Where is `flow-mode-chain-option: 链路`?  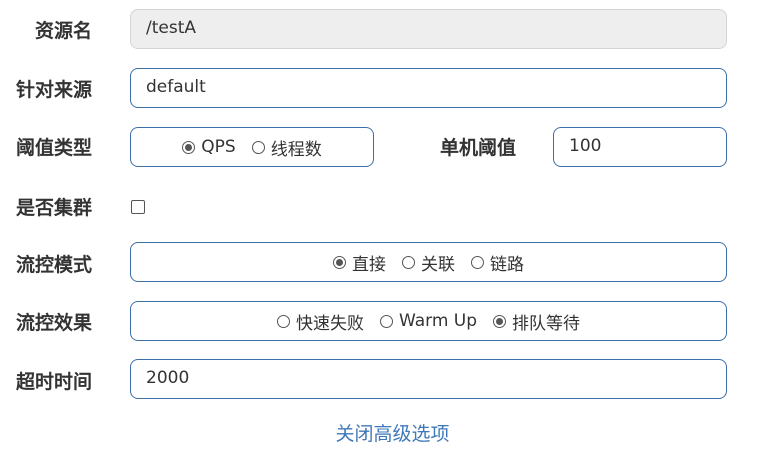 flow-mode-chain-option: 链路 is located at coordinates (497, 262).